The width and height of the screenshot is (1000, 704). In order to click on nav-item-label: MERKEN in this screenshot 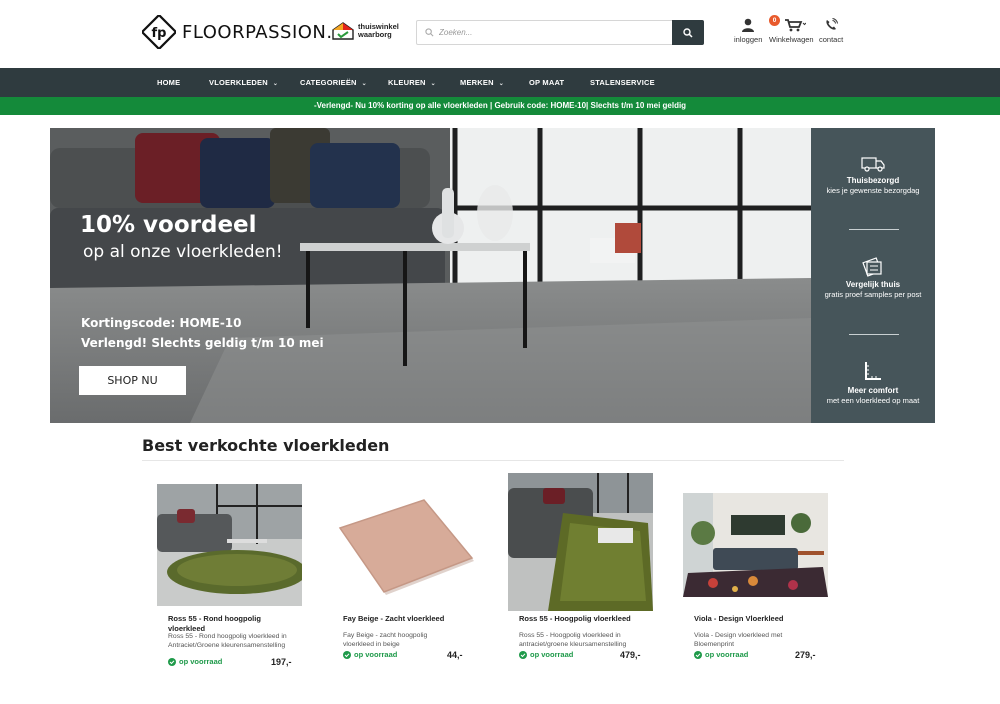, I will do `click(477, 82)`.